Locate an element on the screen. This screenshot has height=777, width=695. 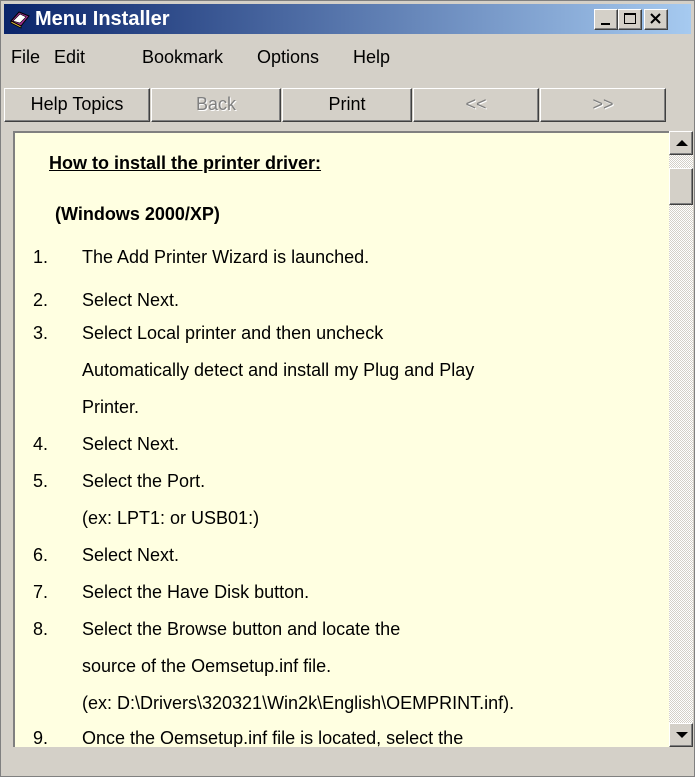
step-text: (ex: LPT1: or USB01:) is located at coordinates (171, 518).